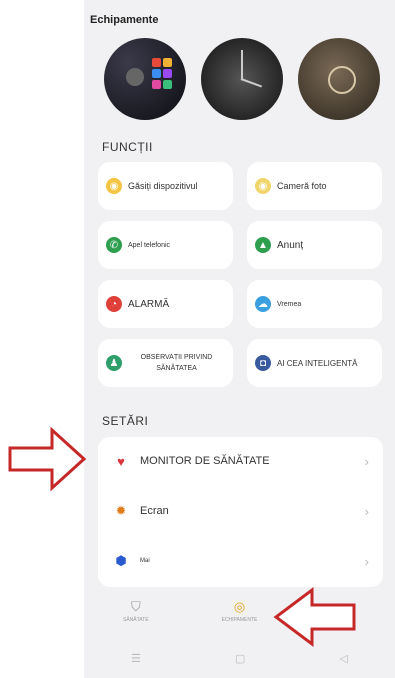  Describe the element at coordinates (290, 245) in the screenshot. I see `card-label: Anunț` at that location.